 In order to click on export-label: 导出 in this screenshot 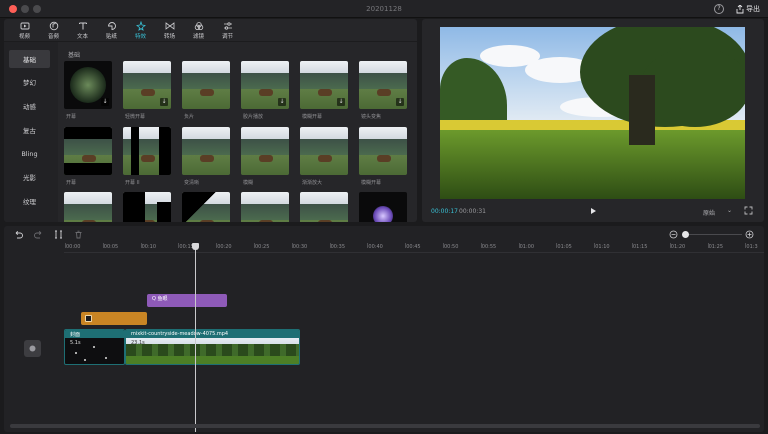, I will do `click(753, 9)`.